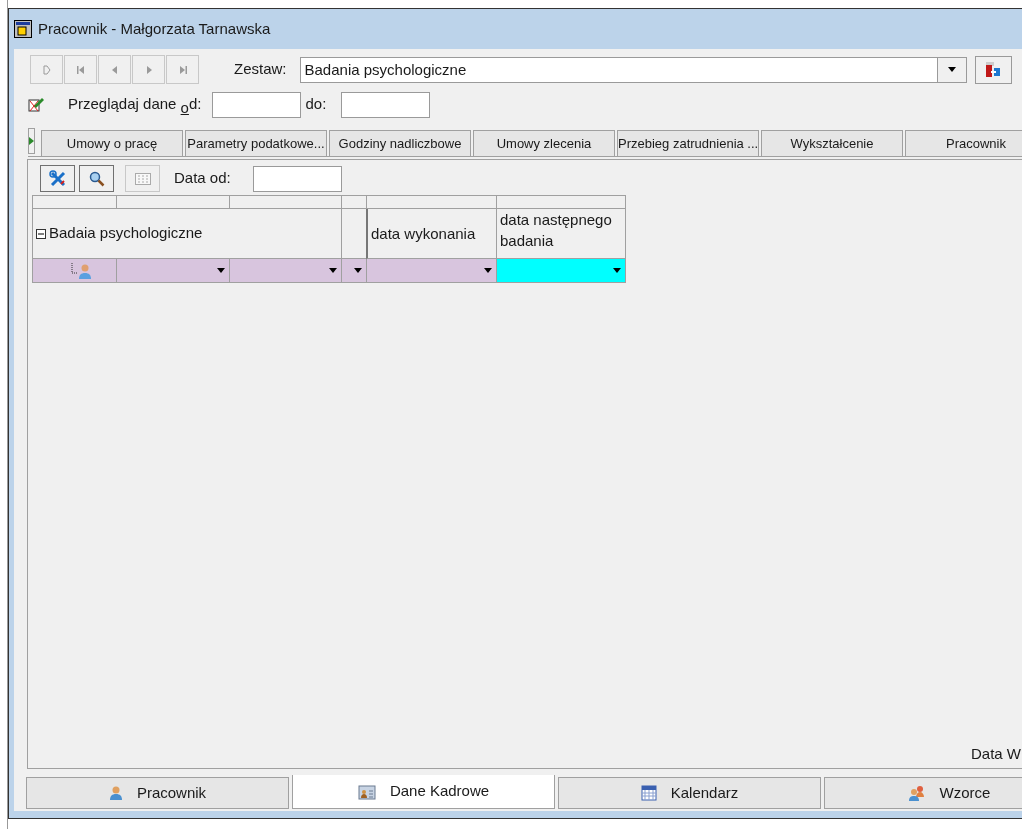  What do you see at coordinates (633, 69) in the screenshot?
I see `set-dropdown: Badania psychologiczne` at bounding box center [633, 69].